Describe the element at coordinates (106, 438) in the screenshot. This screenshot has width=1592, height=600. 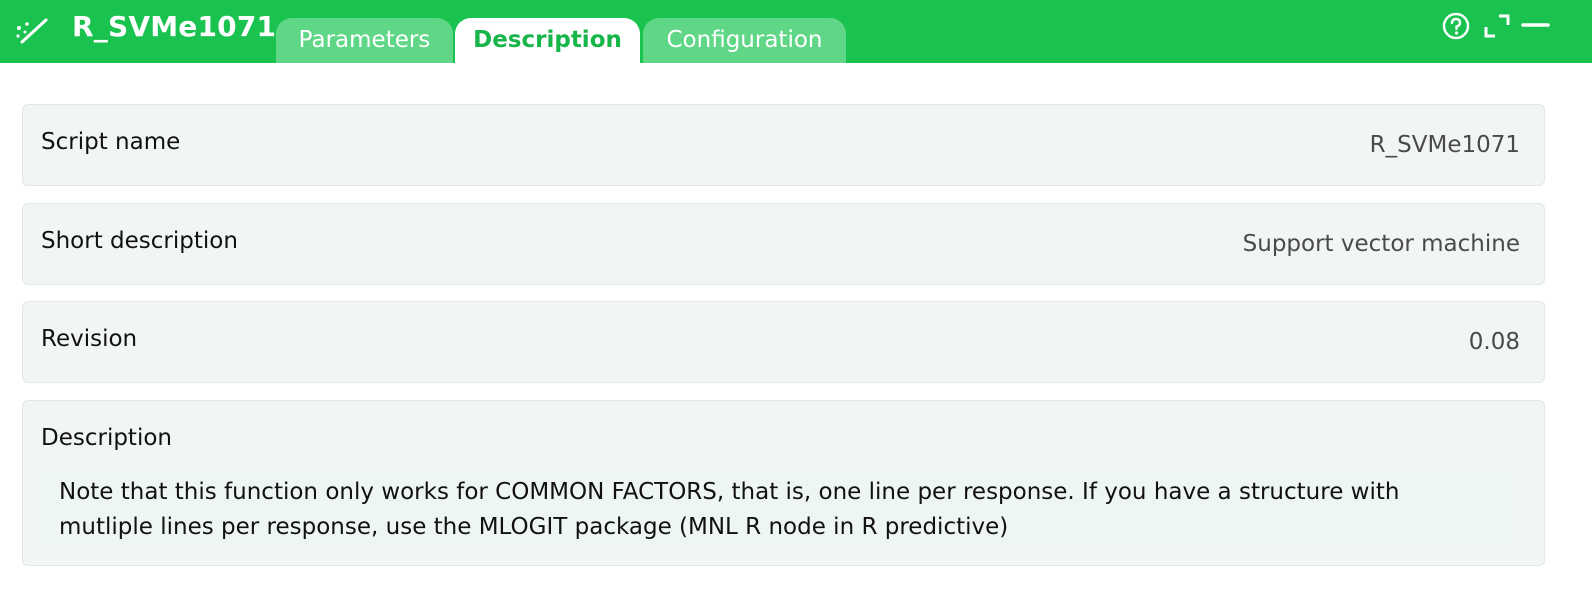
I see `description-label: Description` at that location.